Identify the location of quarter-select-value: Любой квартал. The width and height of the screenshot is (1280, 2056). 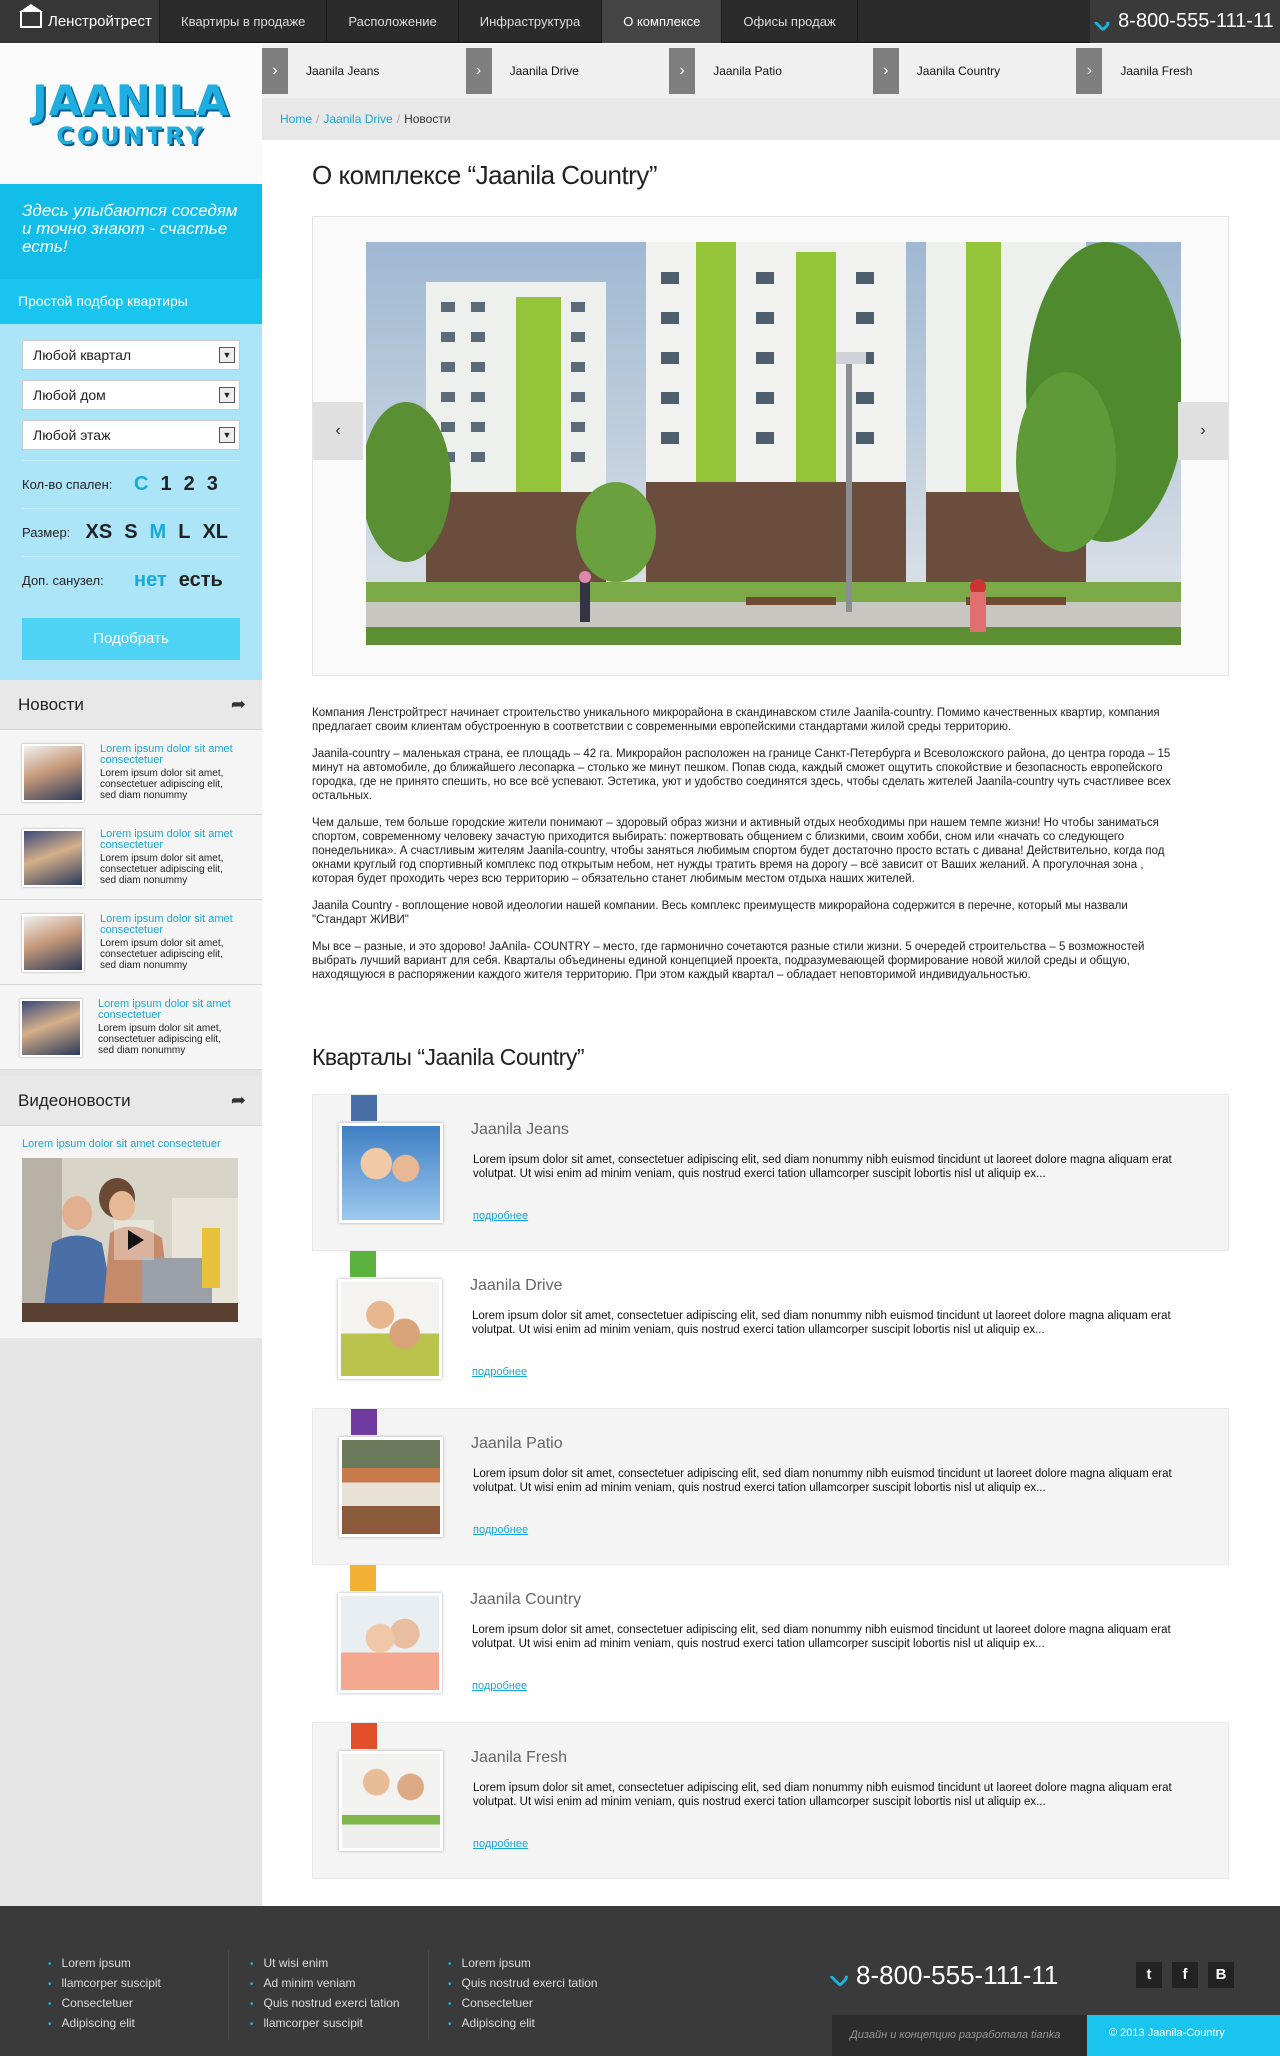
(82, 355).